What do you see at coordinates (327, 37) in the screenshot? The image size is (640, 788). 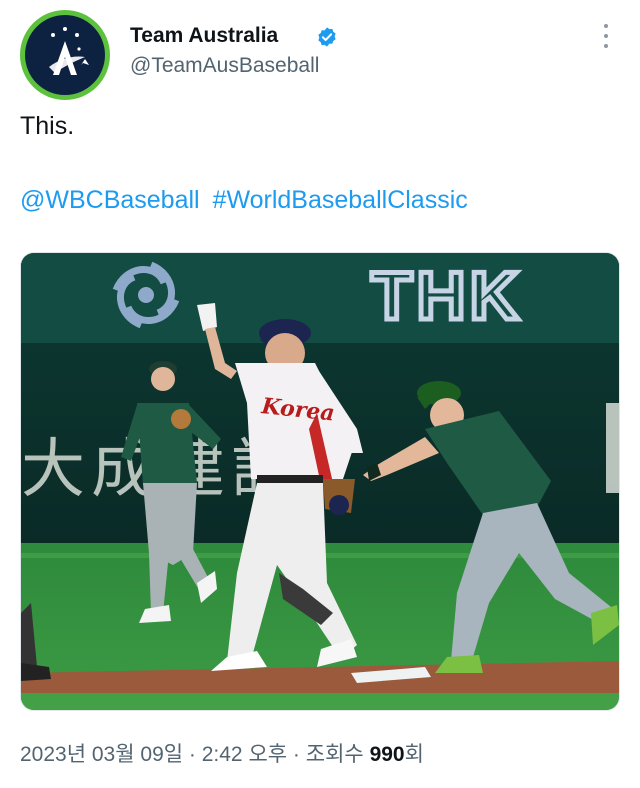 I see `verified-badge-icon` at bounding box center [327, 37].